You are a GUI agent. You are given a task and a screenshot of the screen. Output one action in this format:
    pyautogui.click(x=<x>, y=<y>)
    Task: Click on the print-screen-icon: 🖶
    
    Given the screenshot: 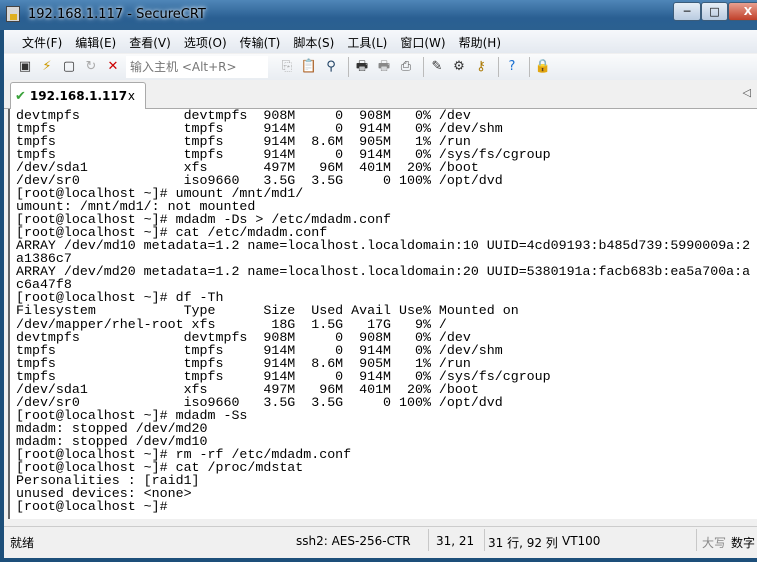 What is the action you would take?
    pyautogui.click(x=362, y=67)
    